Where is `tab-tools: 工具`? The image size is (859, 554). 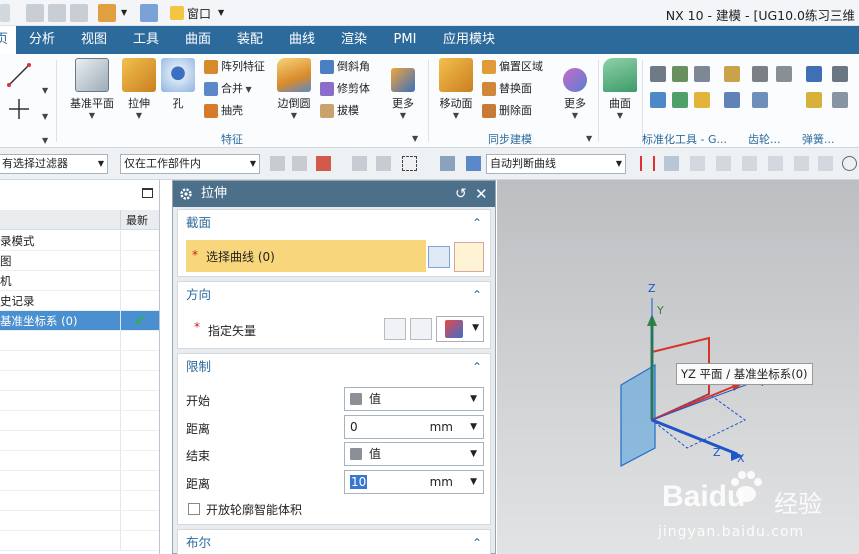
tab-tools: 工具 is located at coordinates (146, 40).